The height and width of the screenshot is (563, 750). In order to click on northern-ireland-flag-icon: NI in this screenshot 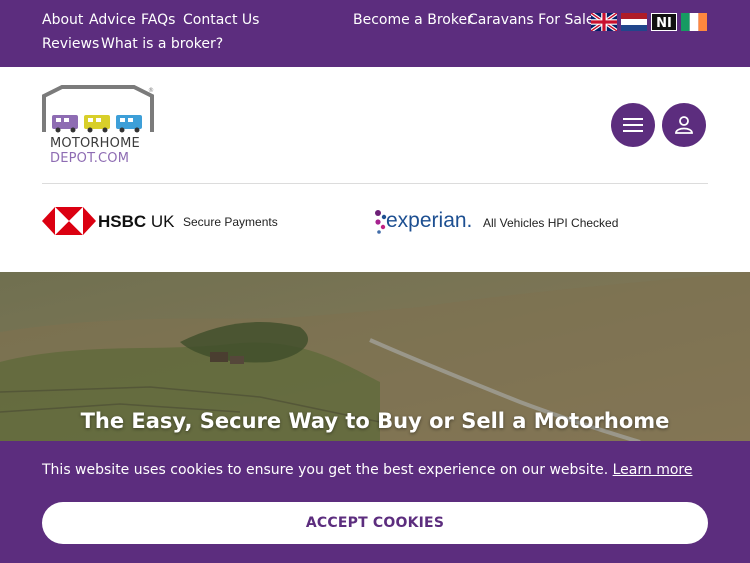, I will do `click(664, 22)`.